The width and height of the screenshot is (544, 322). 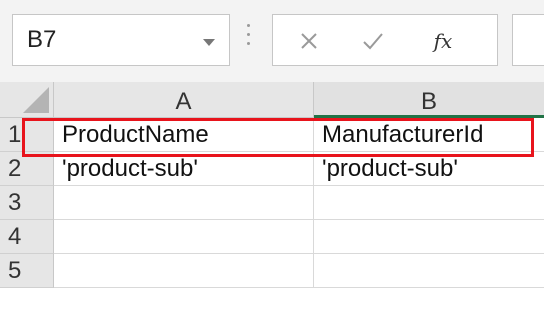 I want to click on close-icon, so click(x=309, y=41).